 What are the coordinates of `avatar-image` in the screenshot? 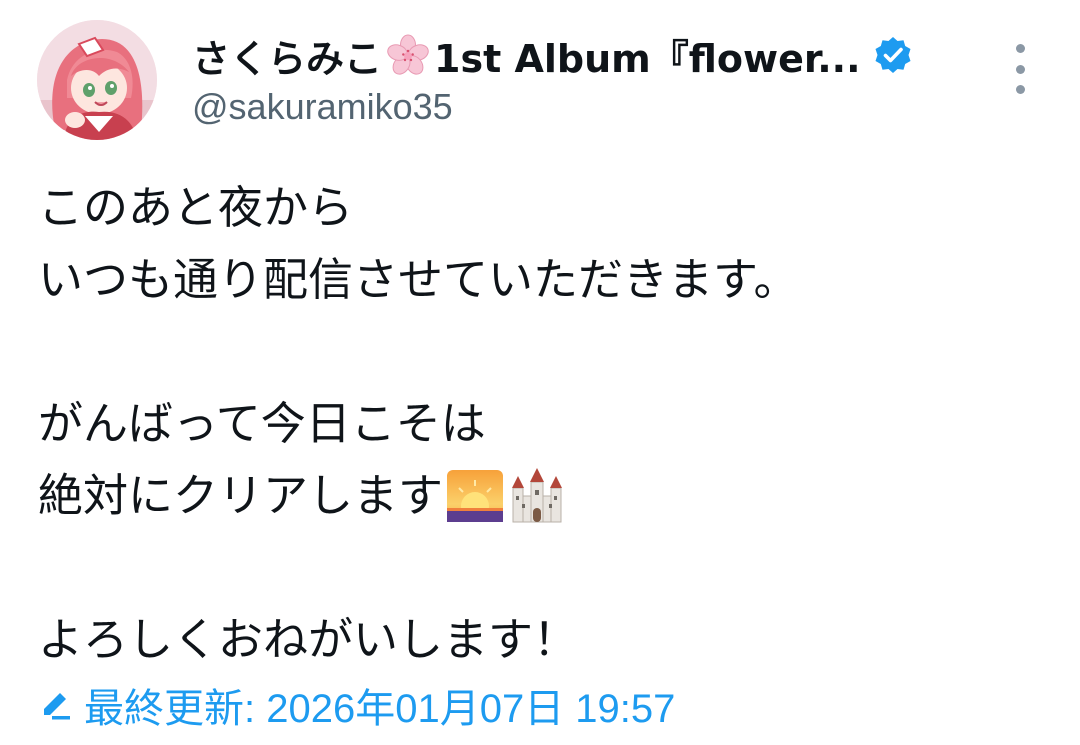 It's located at (97, 80).